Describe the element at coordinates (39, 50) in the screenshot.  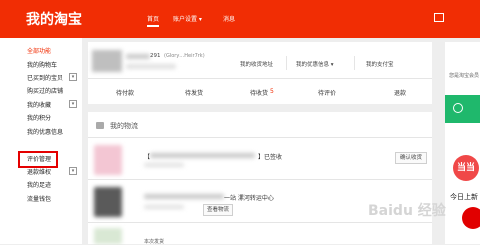
I see `sidebar-title: 全部功能` at that location.